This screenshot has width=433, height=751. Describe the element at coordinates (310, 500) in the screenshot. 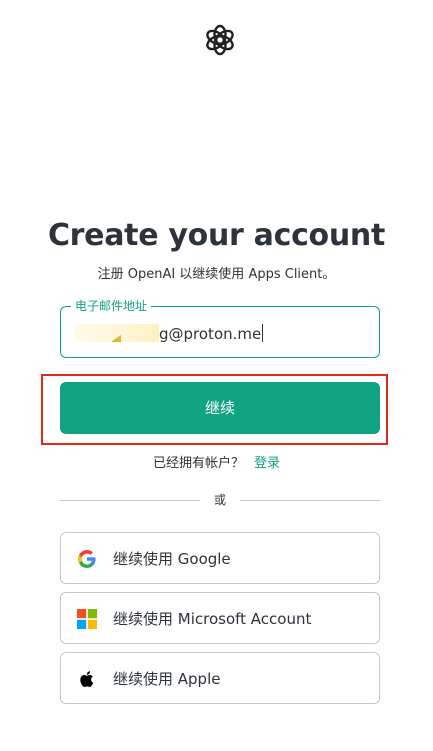

I see `divider-line-right` at that location.